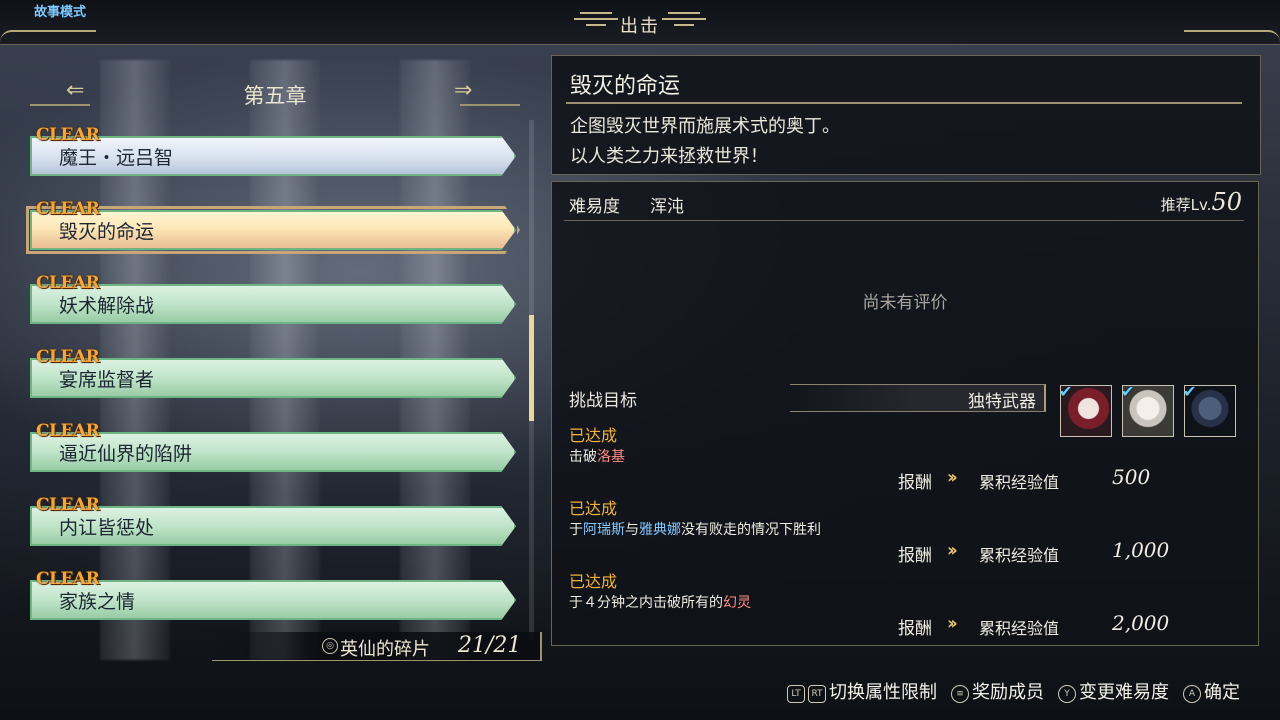 The height and width of the screenshot is (720, 1280). Describe the element at coordinates (273, 150) in the screenshot. I see `mission-item: 魔王・远吕智 CLEAR` at that location.